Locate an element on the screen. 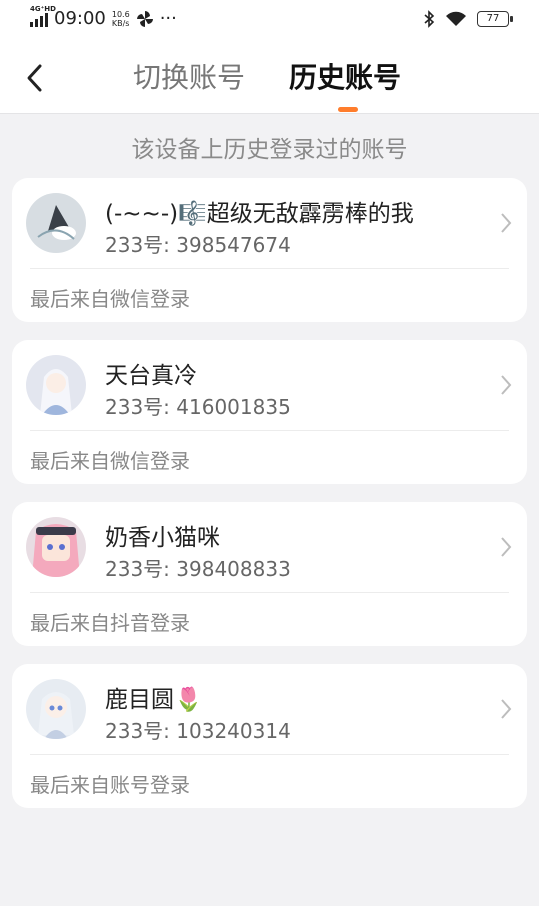 The image size is (539, 906). account-id: 233号: 416001835 is located at coordinates (198, 407).